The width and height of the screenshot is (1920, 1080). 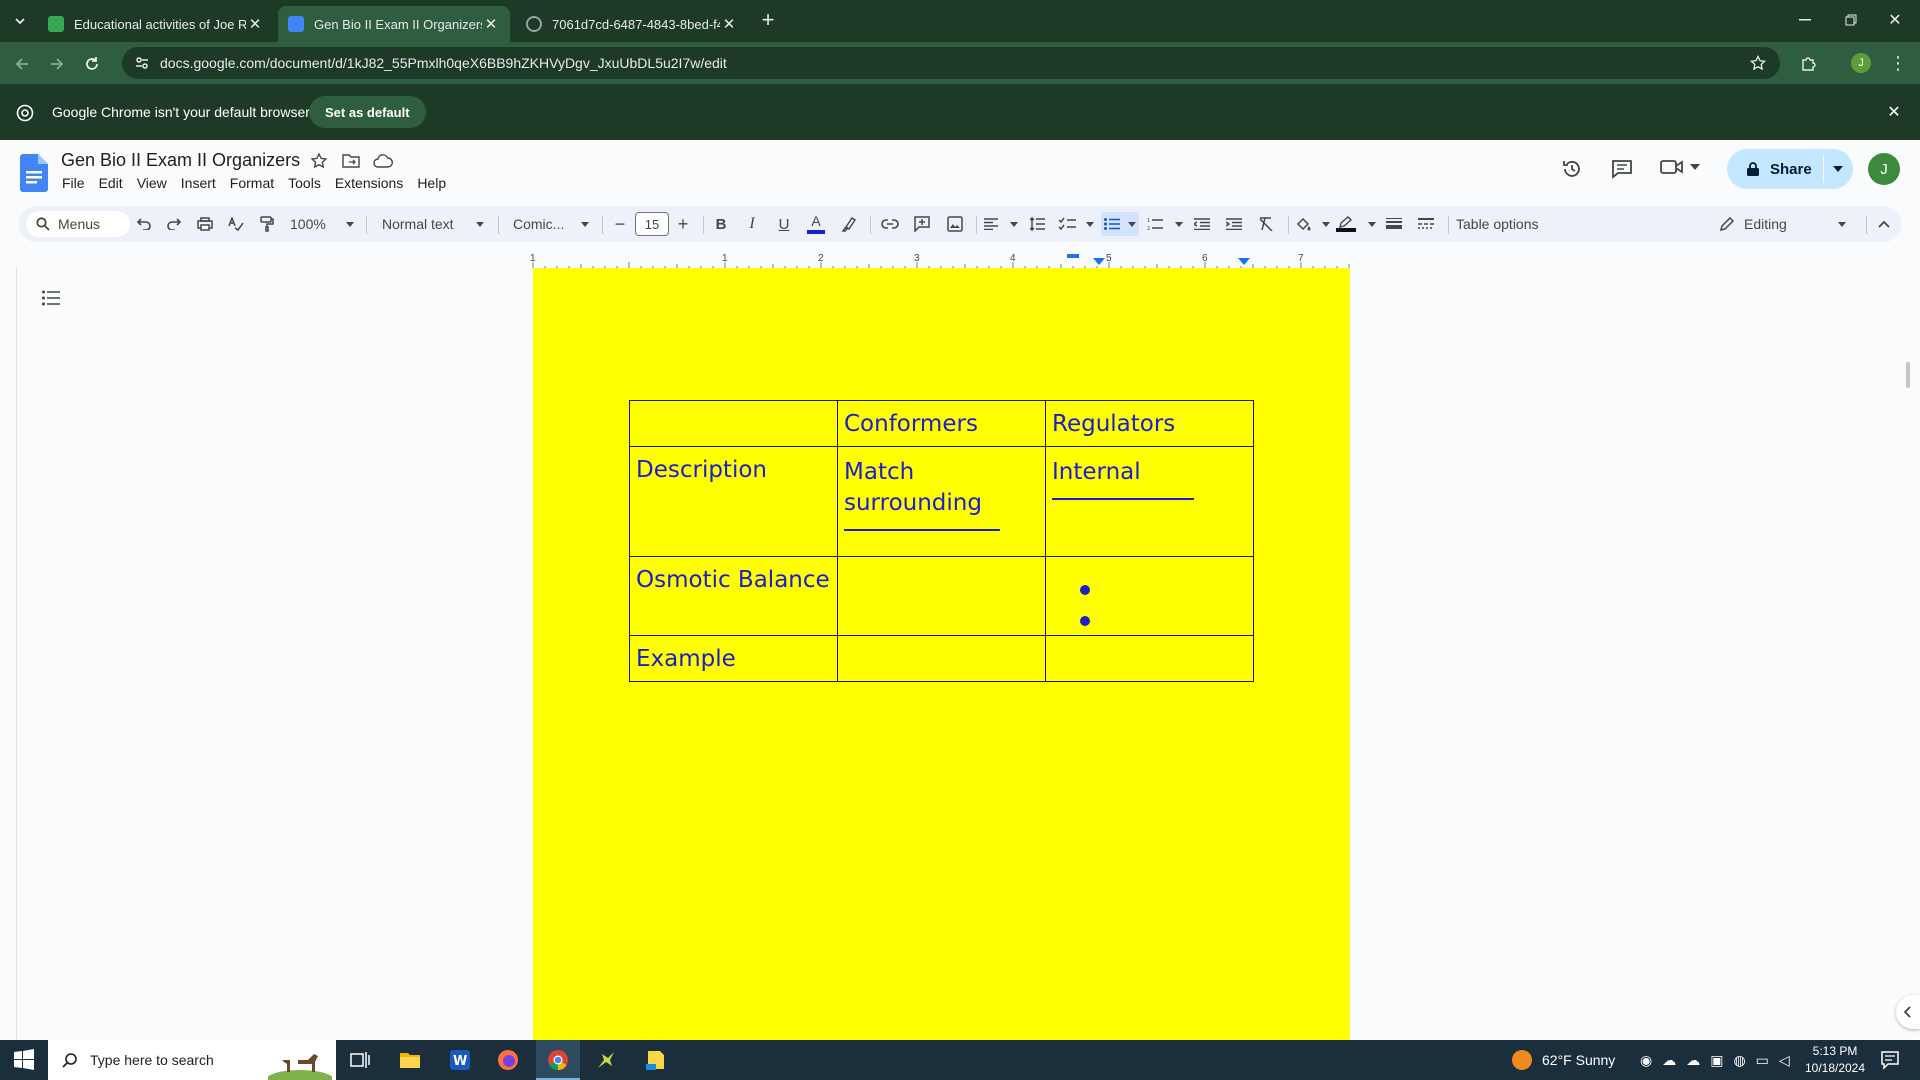 What do you see at coordinates (683, 224) in the screenshot?
I see `increase-font-size-button: +` at bounding box center [683, 224].